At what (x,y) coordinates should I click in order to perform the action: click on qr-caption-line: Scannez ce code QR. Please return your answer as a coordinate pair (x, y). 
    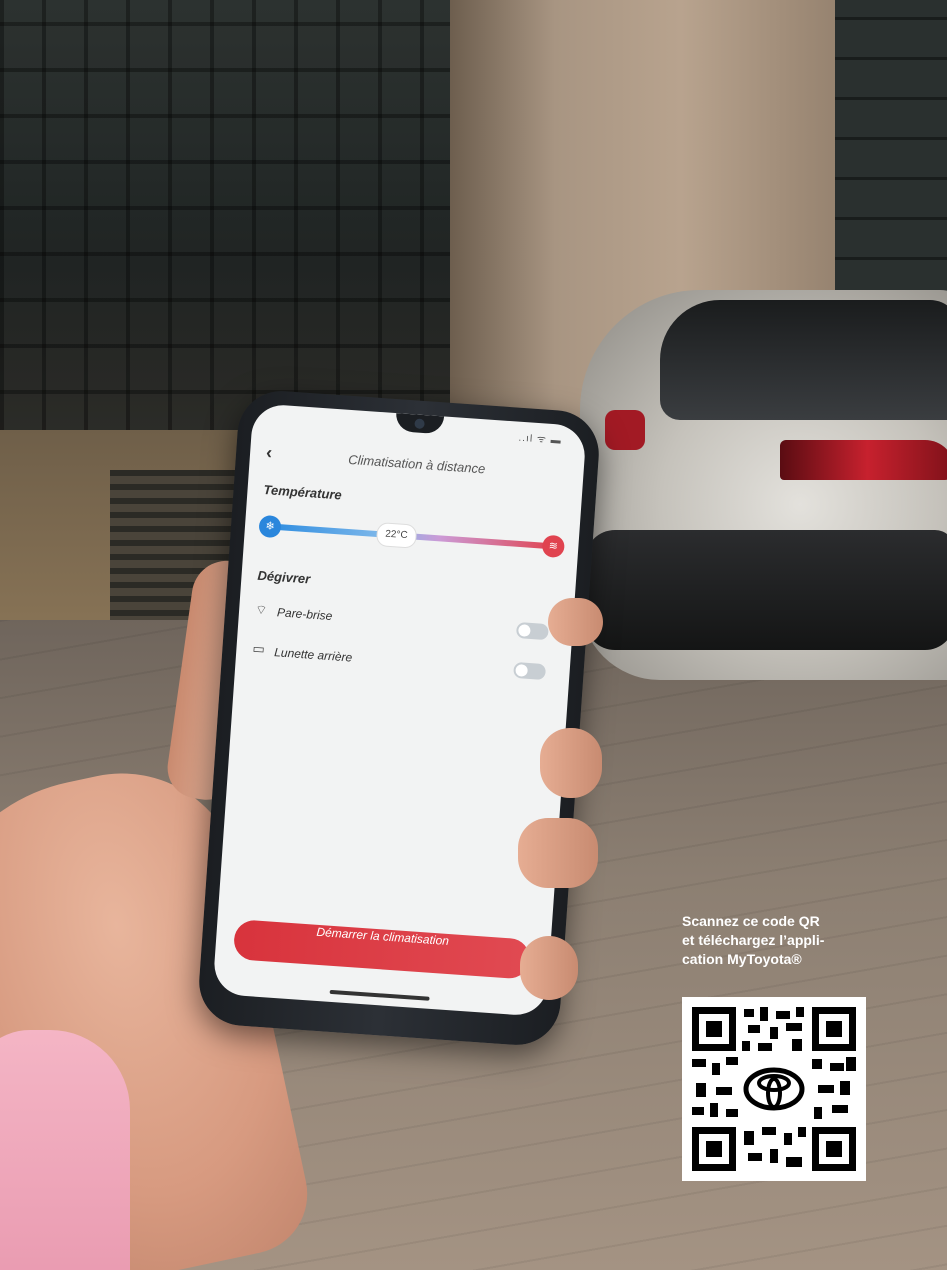
    Looking at the image, I should click on (751, 921).